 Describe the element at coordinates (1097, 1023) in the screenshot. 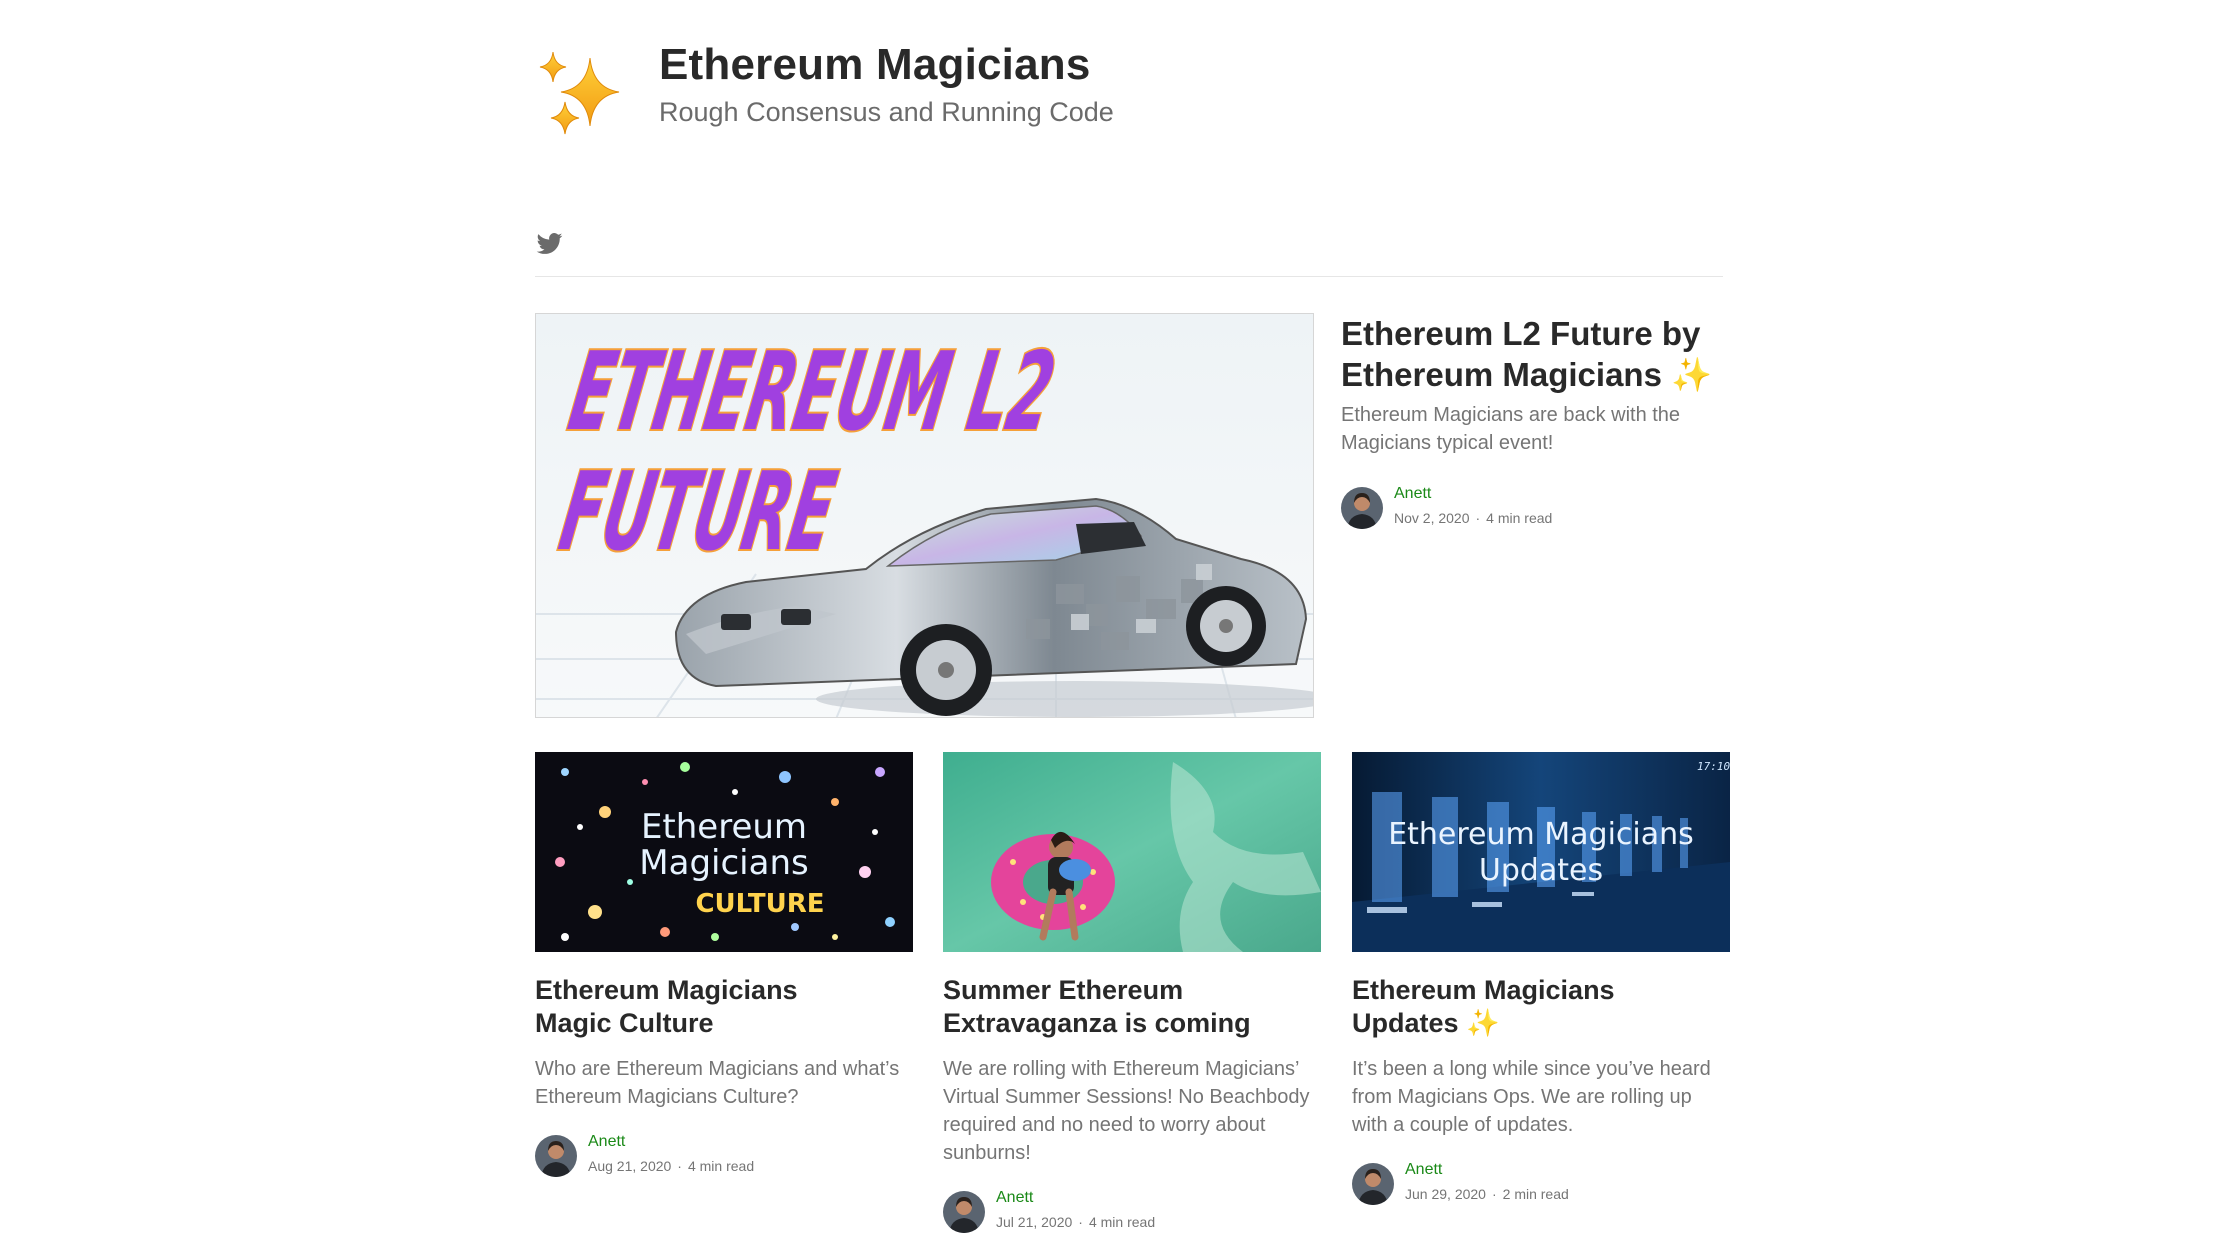

I see `post-card-title-line2: Extravaganza is coming` at that location.